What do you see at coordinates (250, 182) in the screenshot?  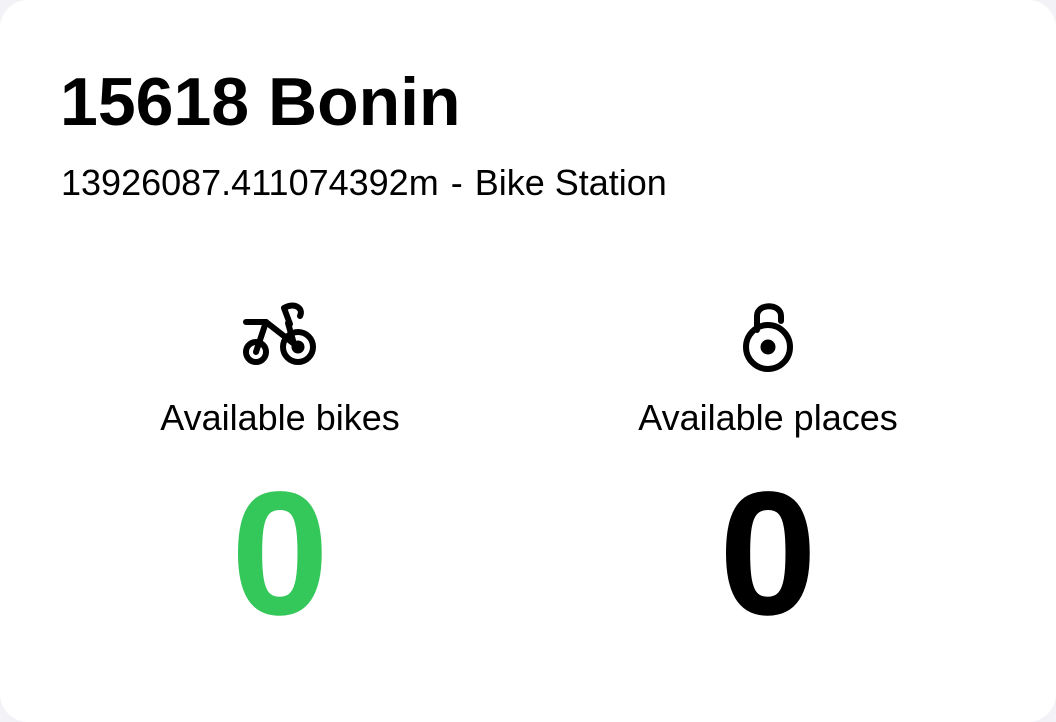 I see `station-distance: 13926087.411074392m` at bounding box center [250, 182].